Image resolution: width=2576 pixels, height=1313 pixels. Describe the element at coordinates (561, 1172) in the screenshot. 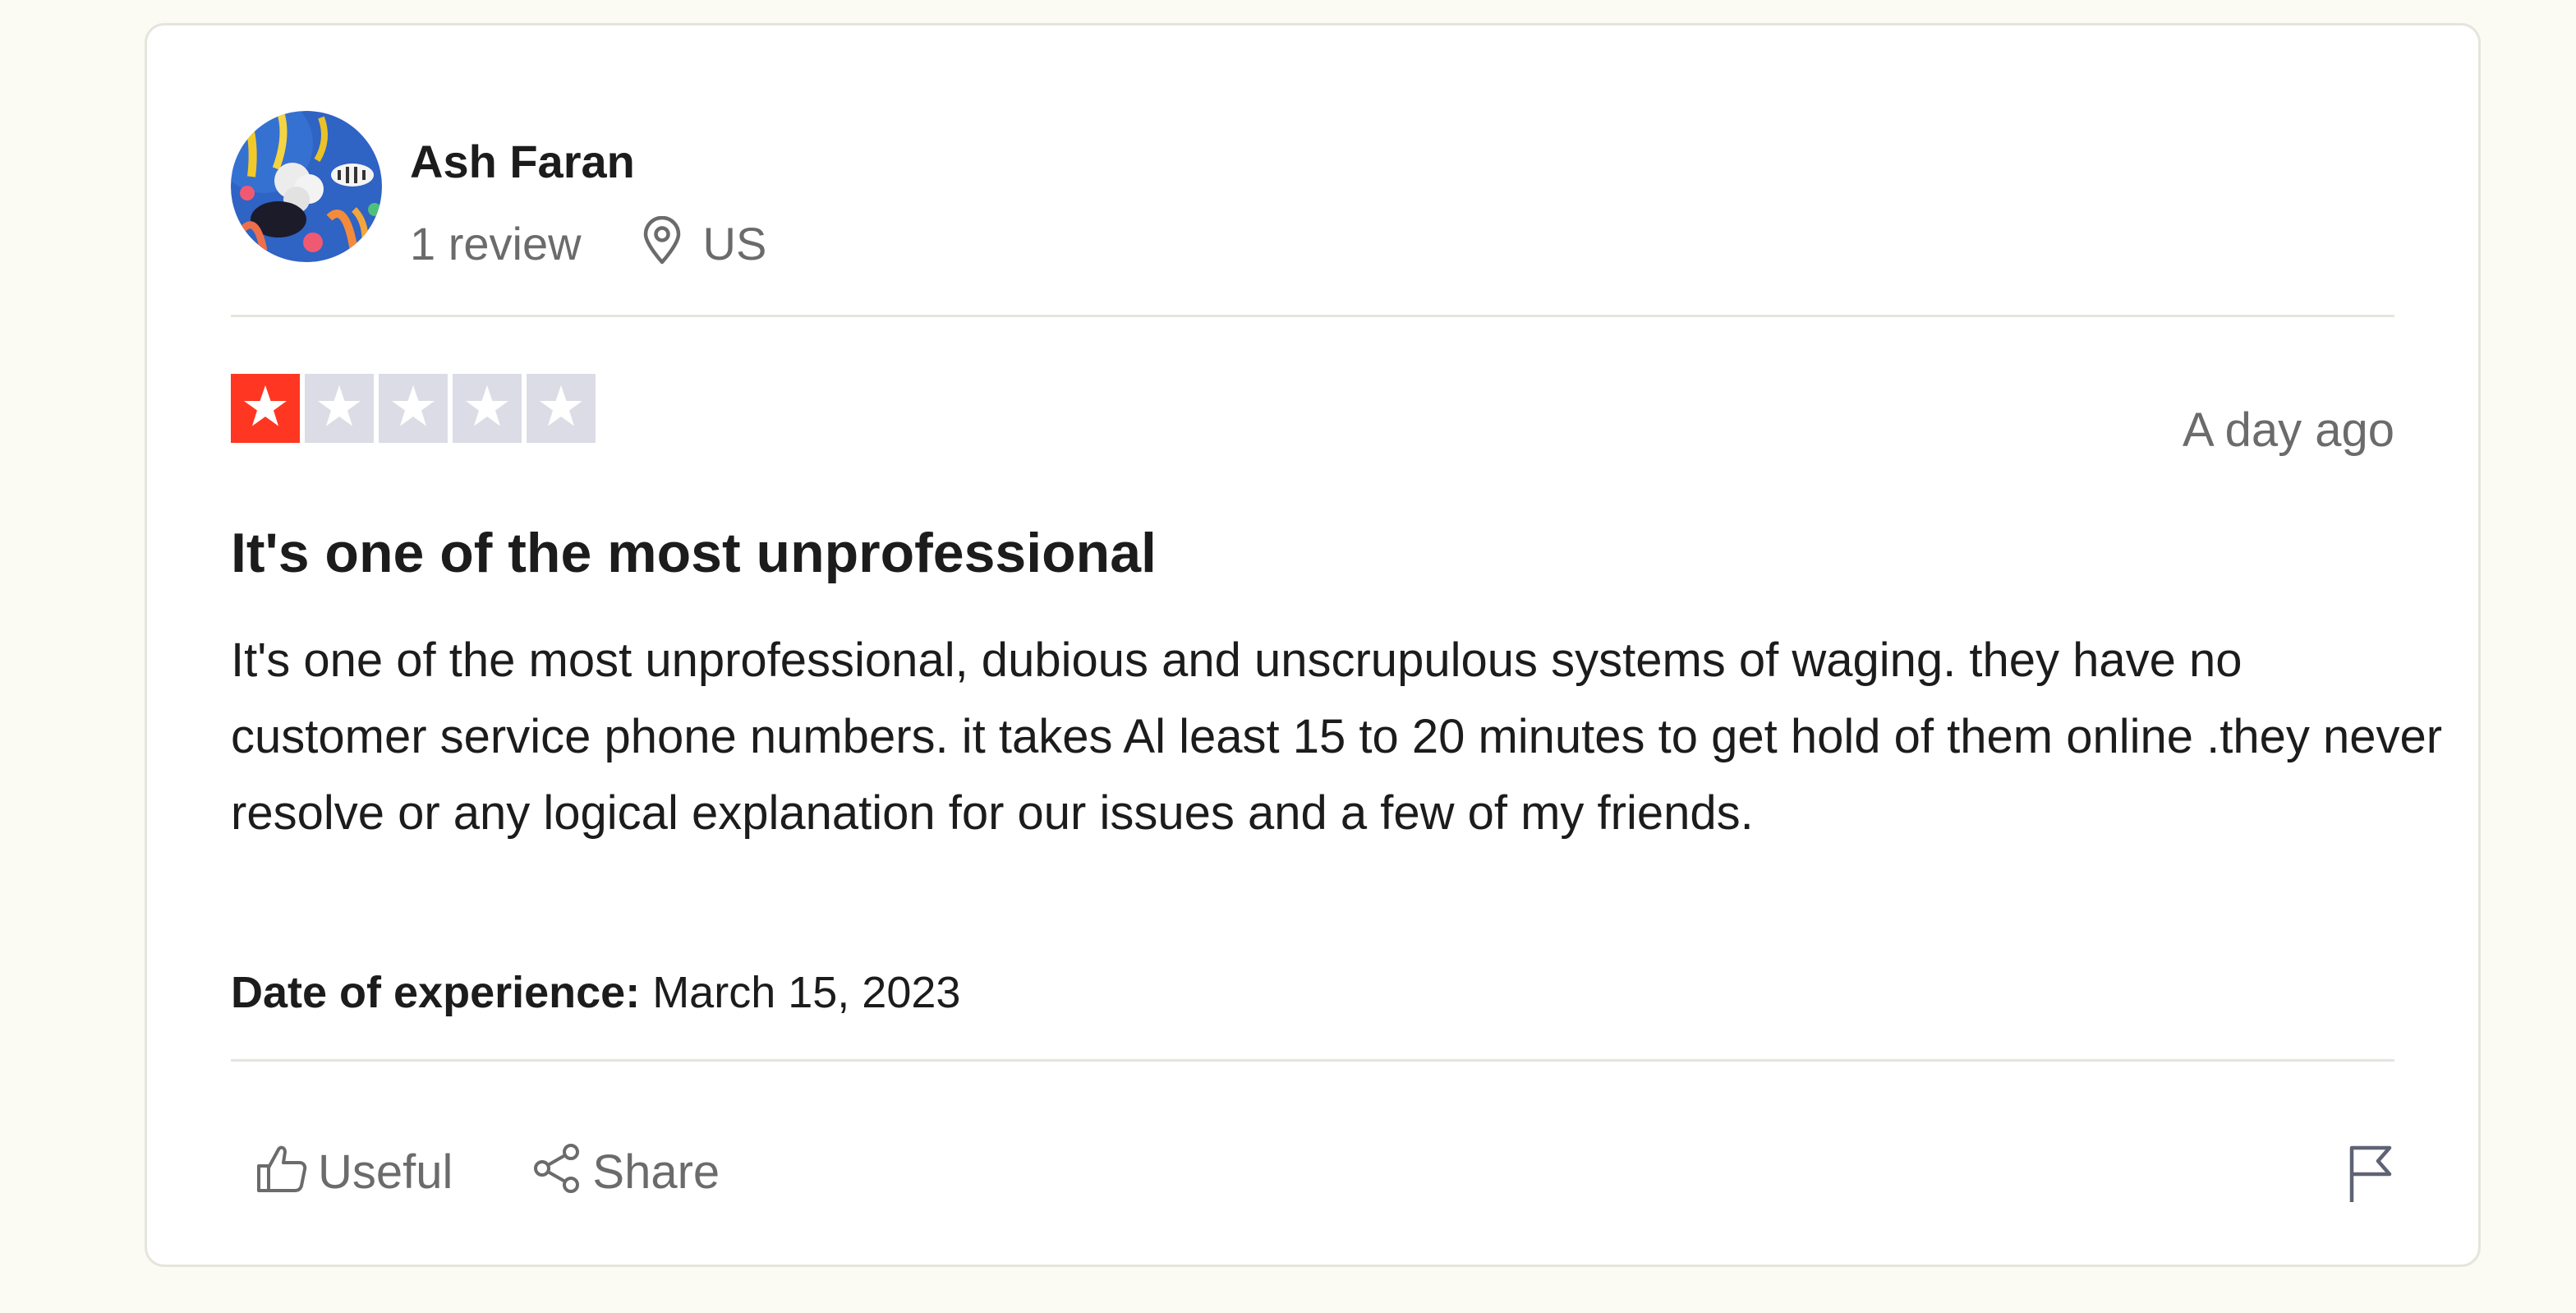

I see `share-icon` at that location.